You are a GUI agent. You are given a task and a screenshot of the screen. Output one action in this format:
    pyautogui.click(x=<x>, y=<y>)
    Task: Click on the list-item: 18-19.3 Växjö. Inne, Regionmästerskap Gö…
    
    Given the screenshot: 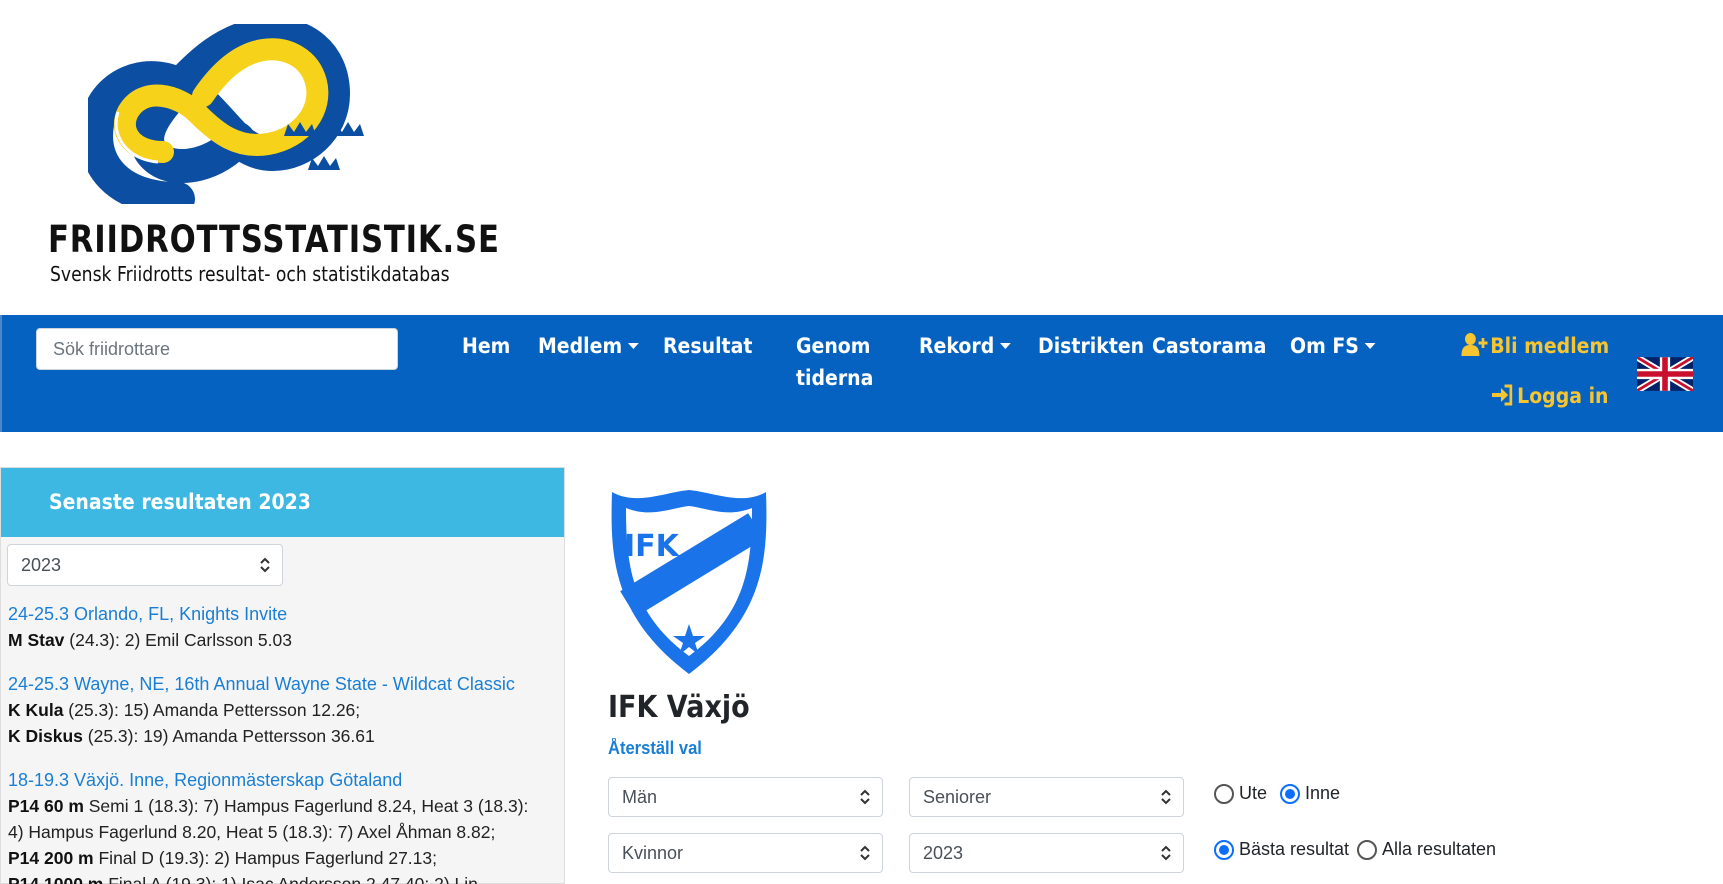 What is the action you would take?
    pyautogui.click(x=283, y=825)
    